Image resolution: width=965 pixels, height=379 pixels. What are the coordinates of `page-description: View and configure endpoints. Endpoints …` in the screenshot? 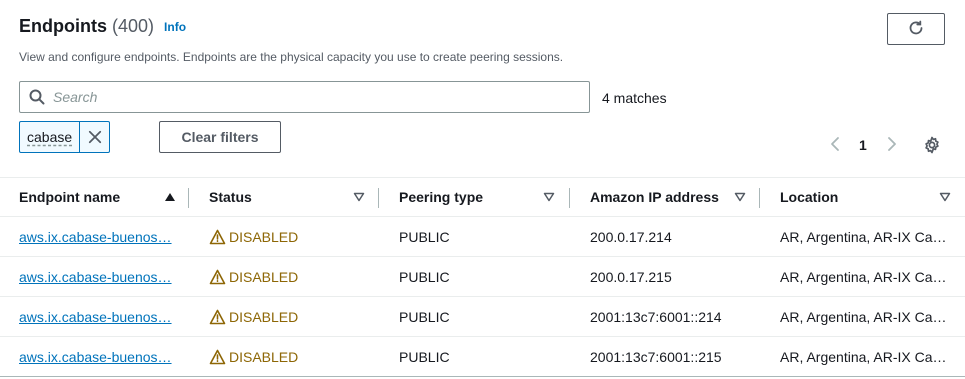 It's located at (291, 57).